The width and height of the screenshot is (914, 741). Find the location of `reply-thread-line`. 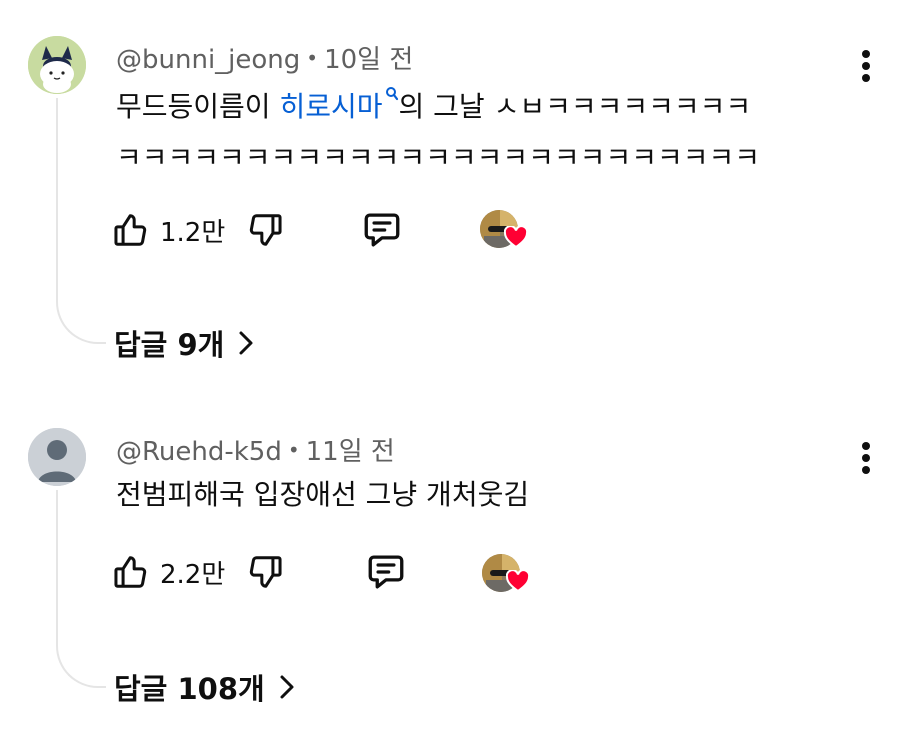

reply-thread-line is located at coordinates (81, 589).